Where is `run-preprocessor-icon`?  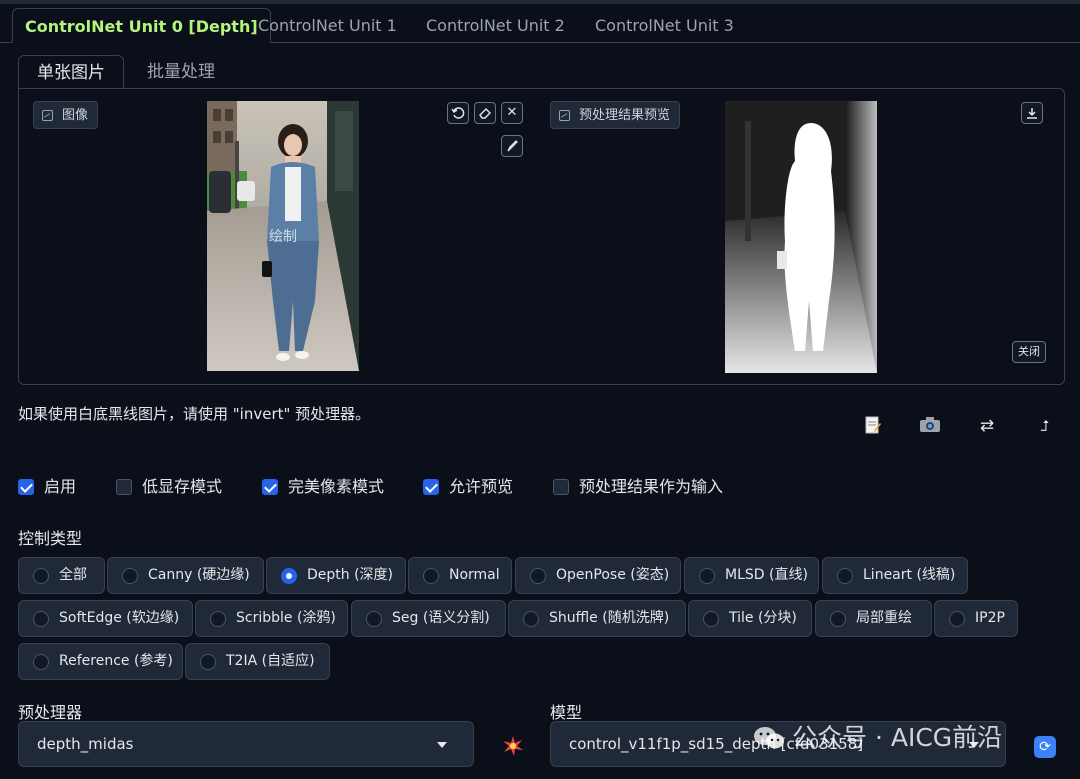 run-preprocessor-icon is located at coordinates (513, 746).